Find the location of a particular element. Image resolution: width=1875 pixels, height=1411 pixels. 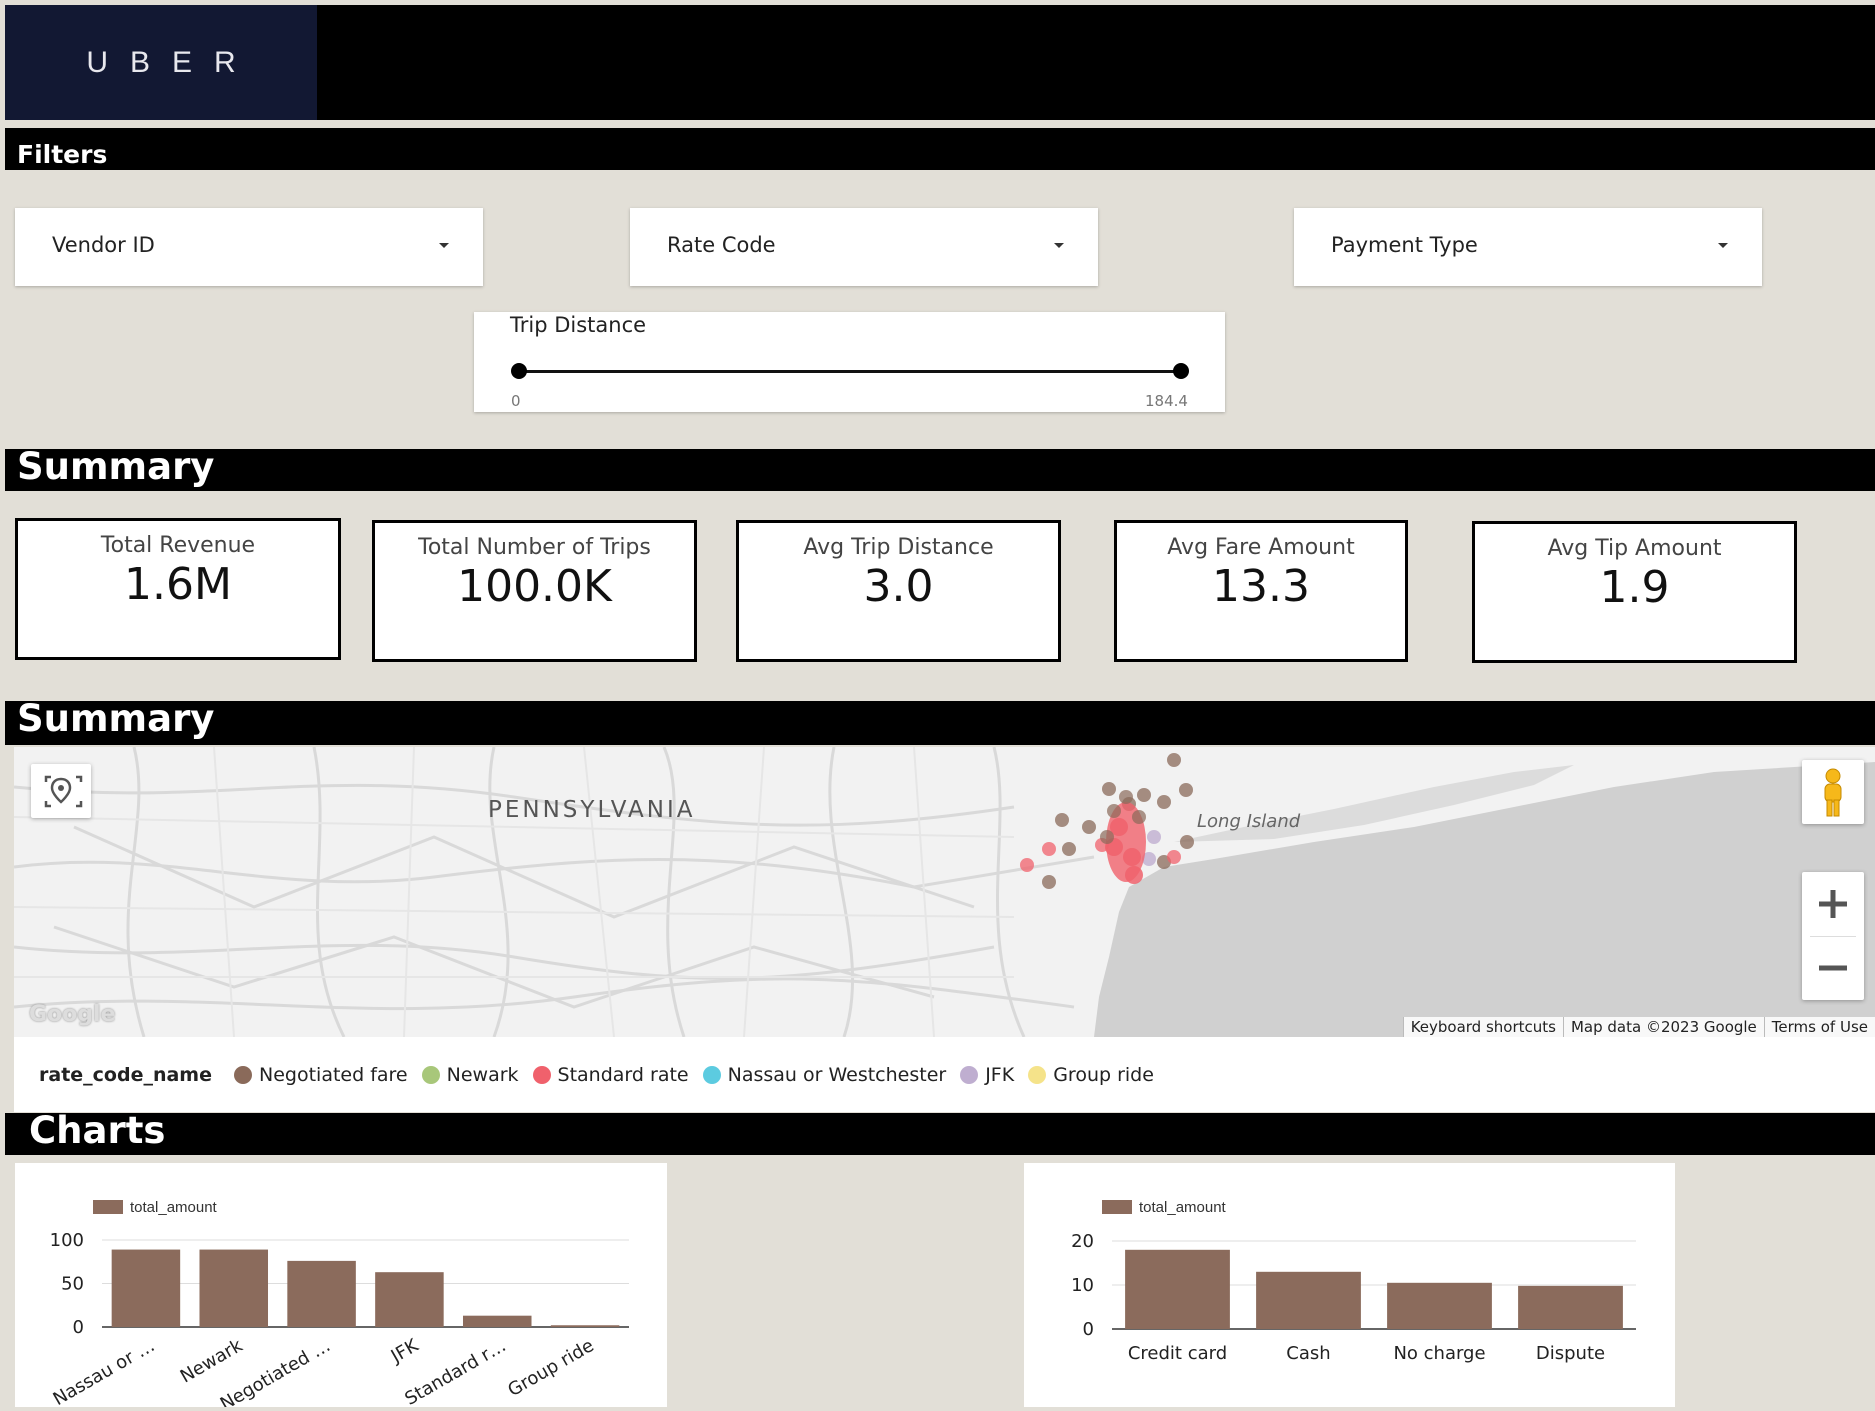

slider-min-handle is located at coordinates (519, 371).